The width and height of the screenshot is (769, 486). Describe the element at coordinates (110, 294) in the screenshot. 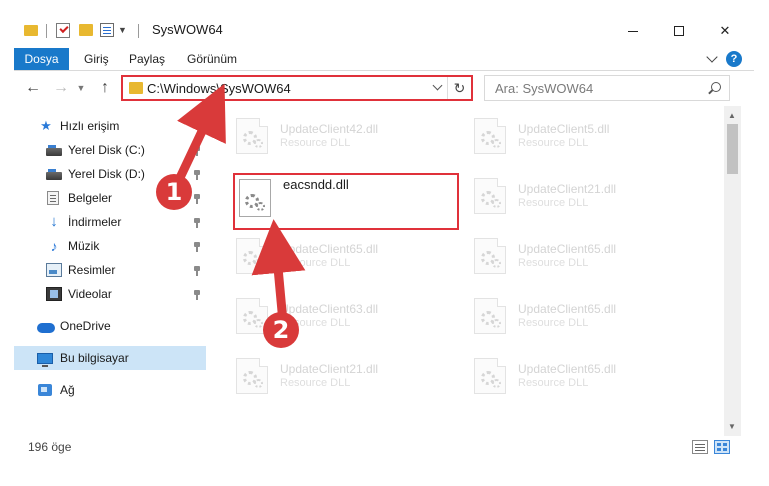

I see `sidebar-item-videos: Videolar` at that location.